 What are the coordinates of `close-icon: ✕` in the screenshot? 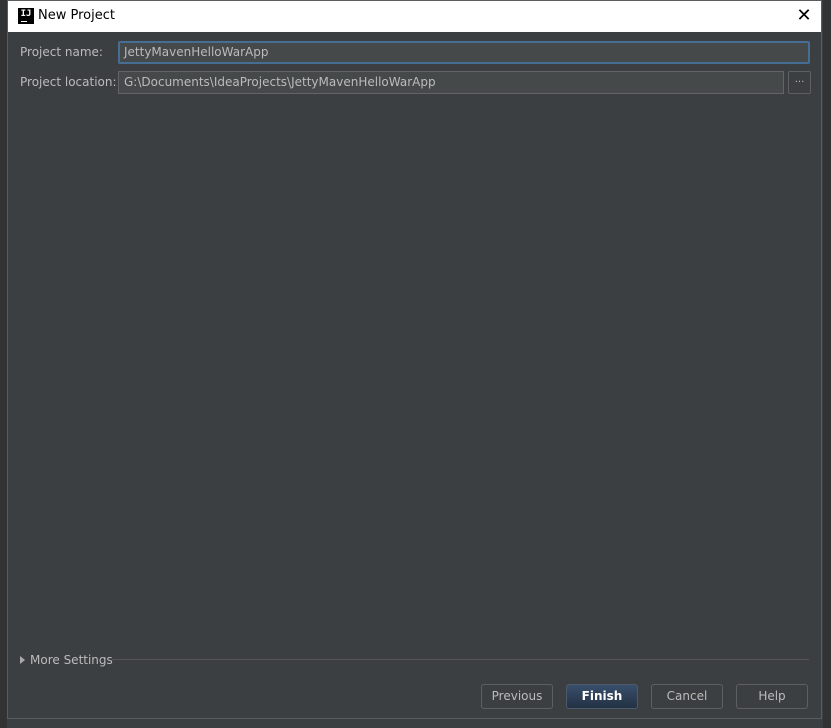 It's located at (804, 16).